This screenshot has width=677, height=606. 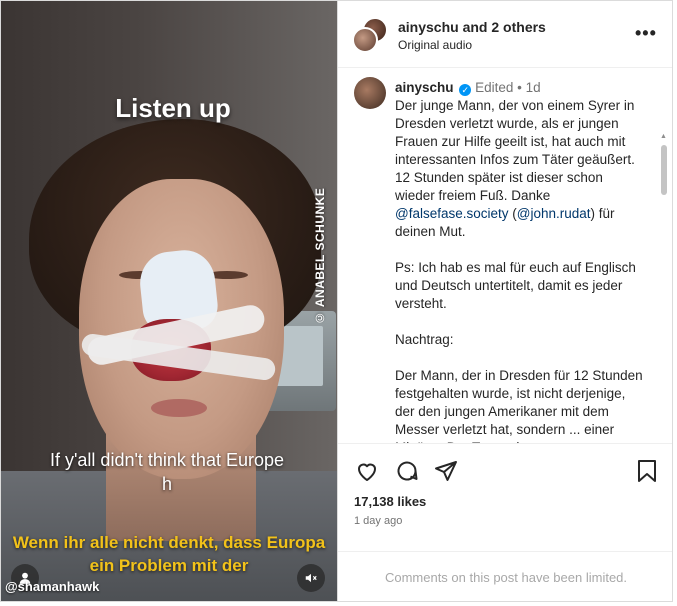 I want to click on video-watermark: © ANABEL SCHUNKE, so click(x=320, y=256).